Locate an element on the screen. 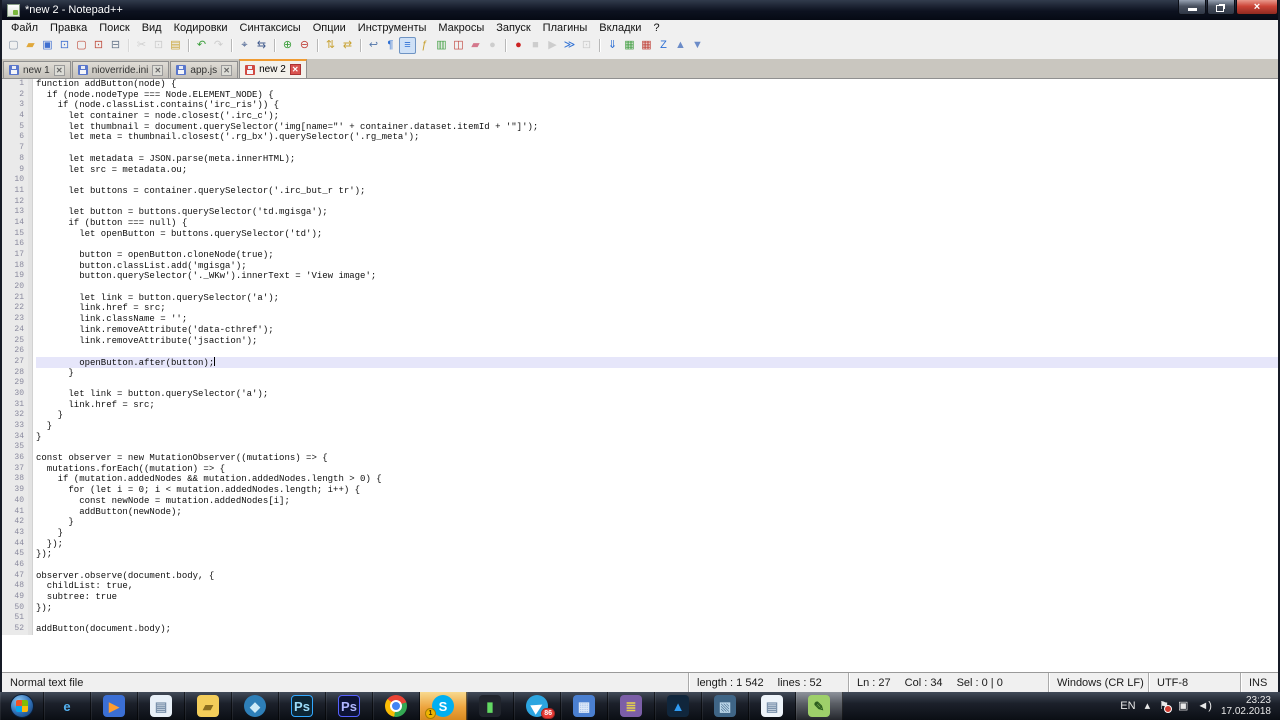  undo-button: ↶ is located at coordinates (199, 45).